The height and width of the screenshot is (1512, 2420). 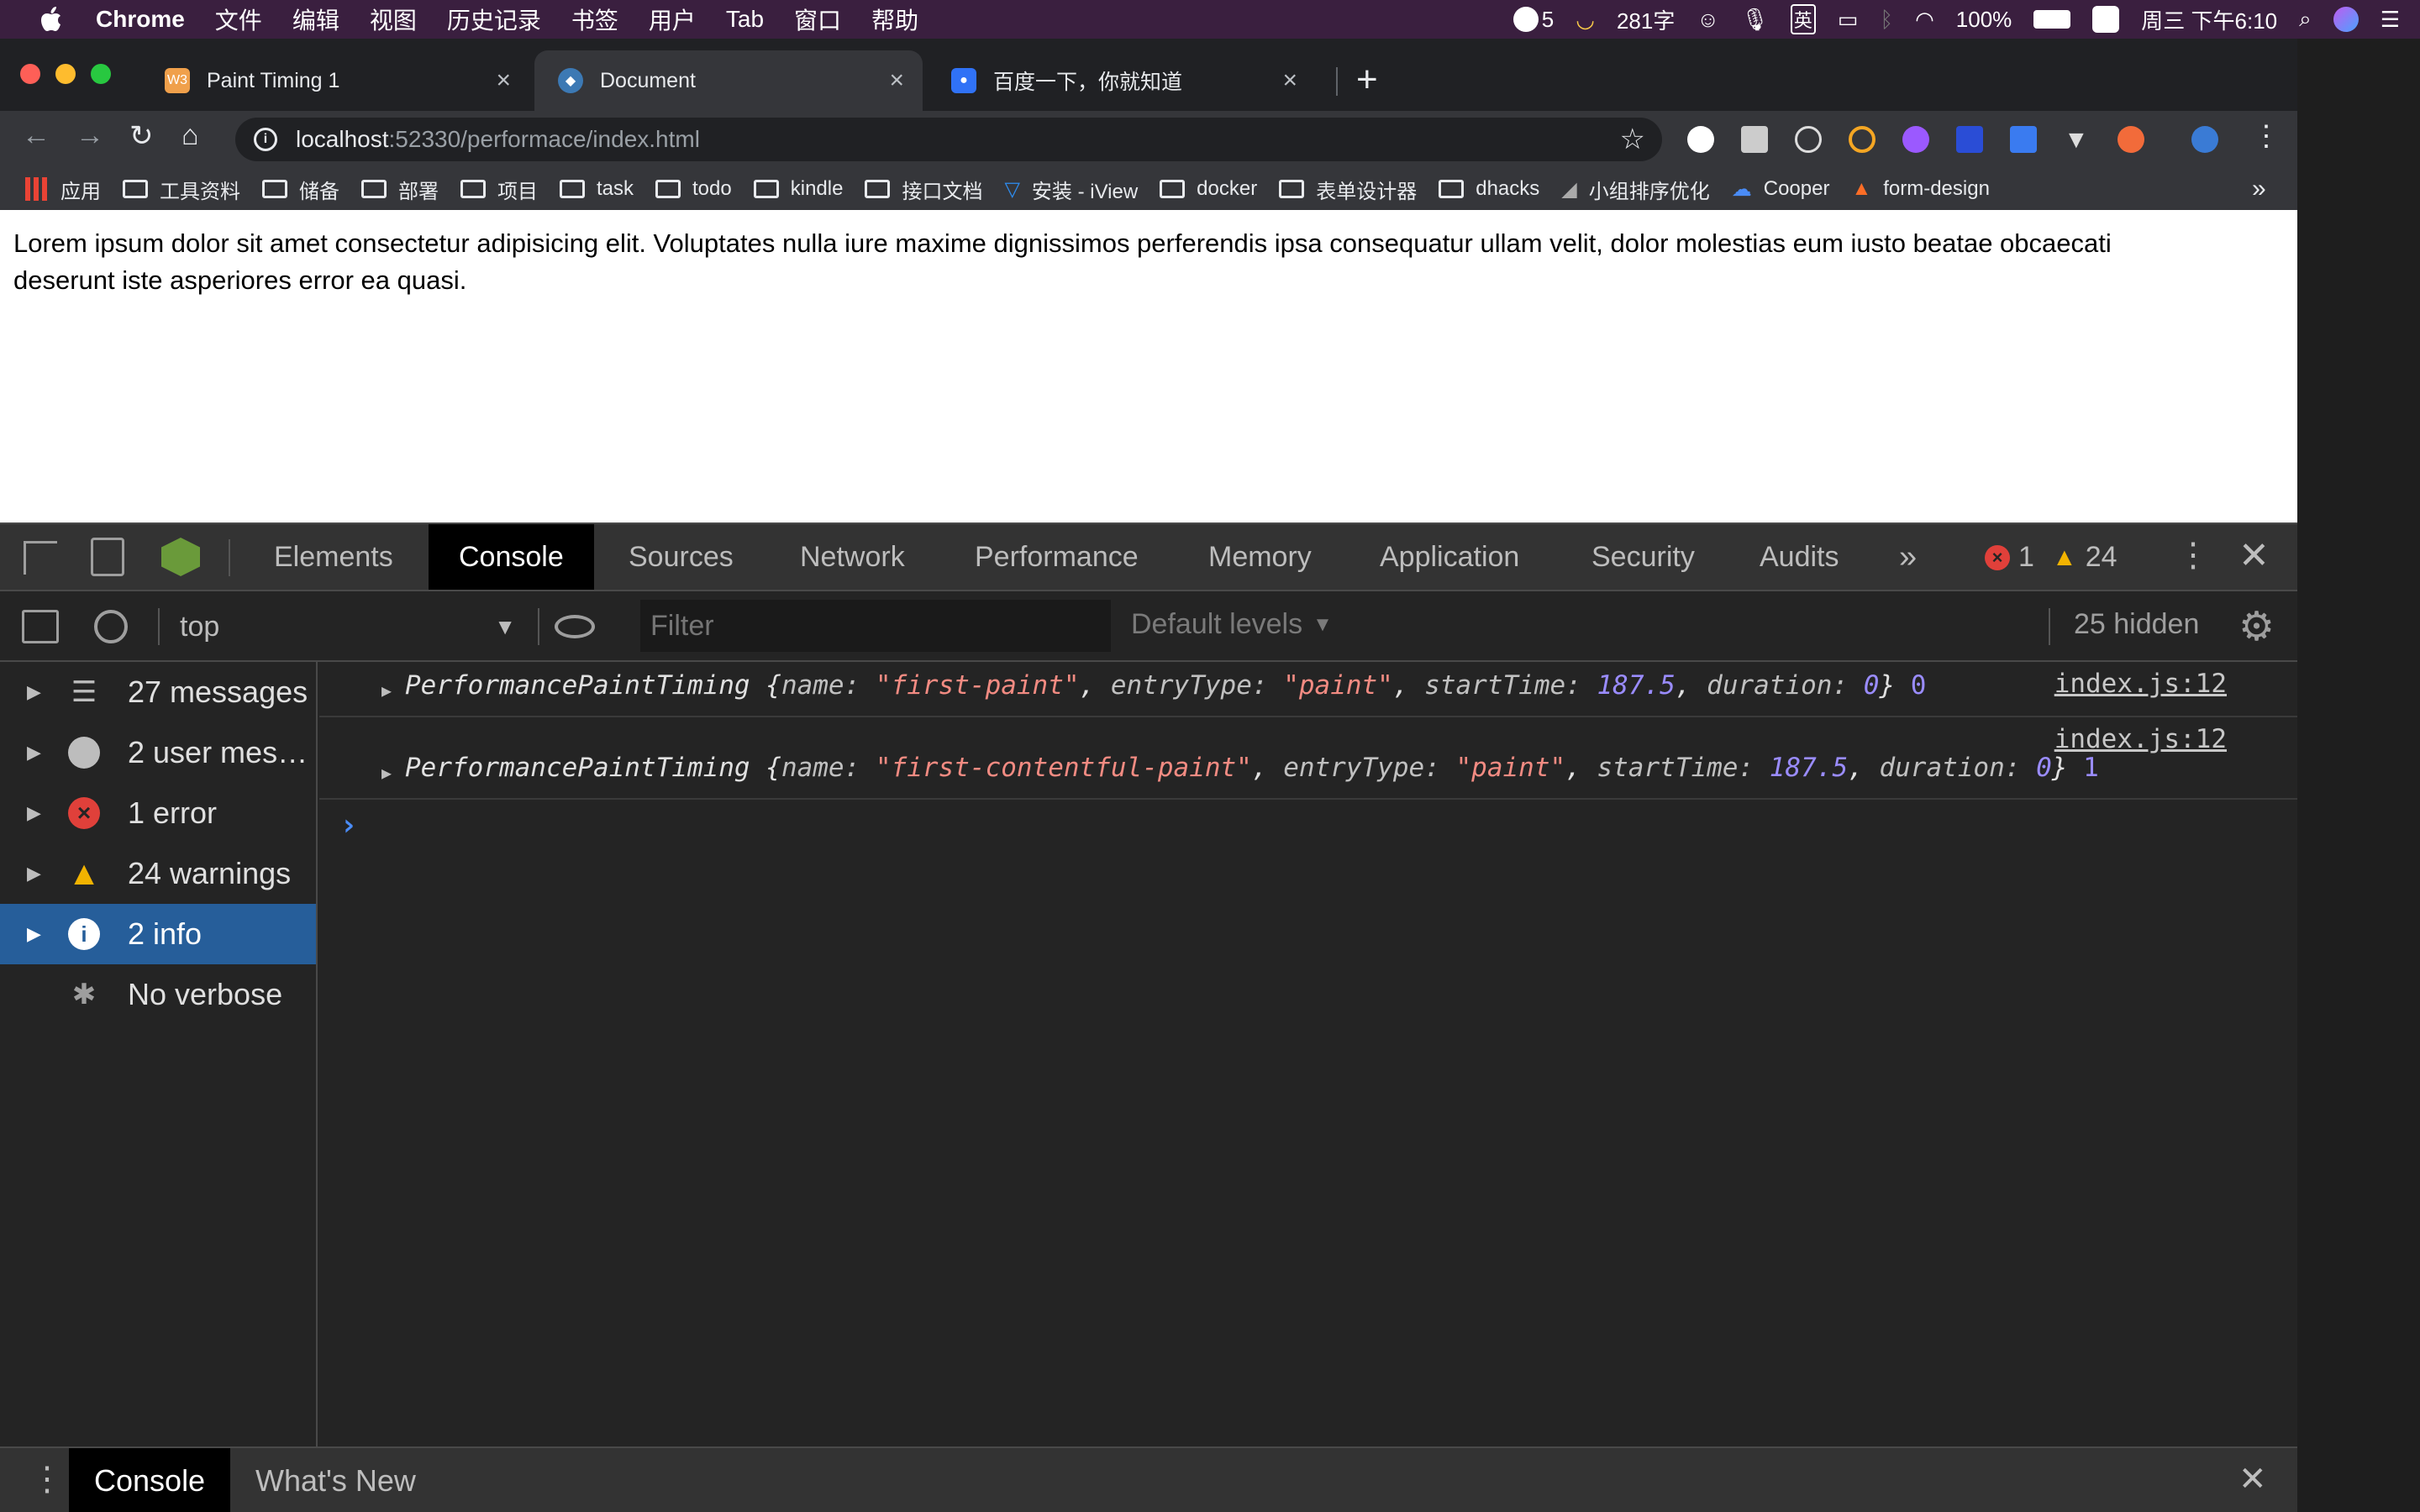 I want to click on home-button: ⌂, so click(x=191, y=135).